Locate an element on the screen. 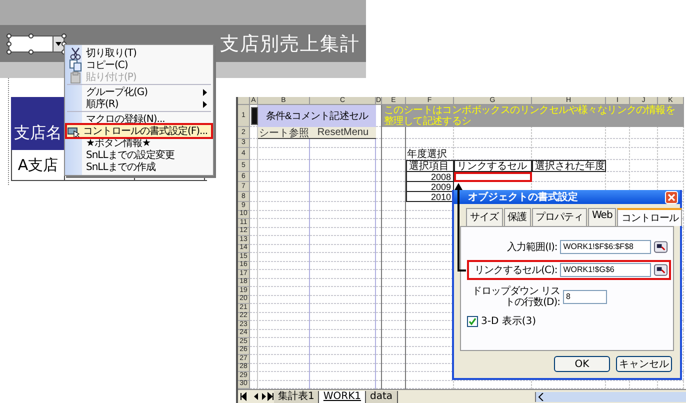 This screenshot has width=686, height=403. input-field: WORK1!$G$6 is located at coordinates (606, 270).